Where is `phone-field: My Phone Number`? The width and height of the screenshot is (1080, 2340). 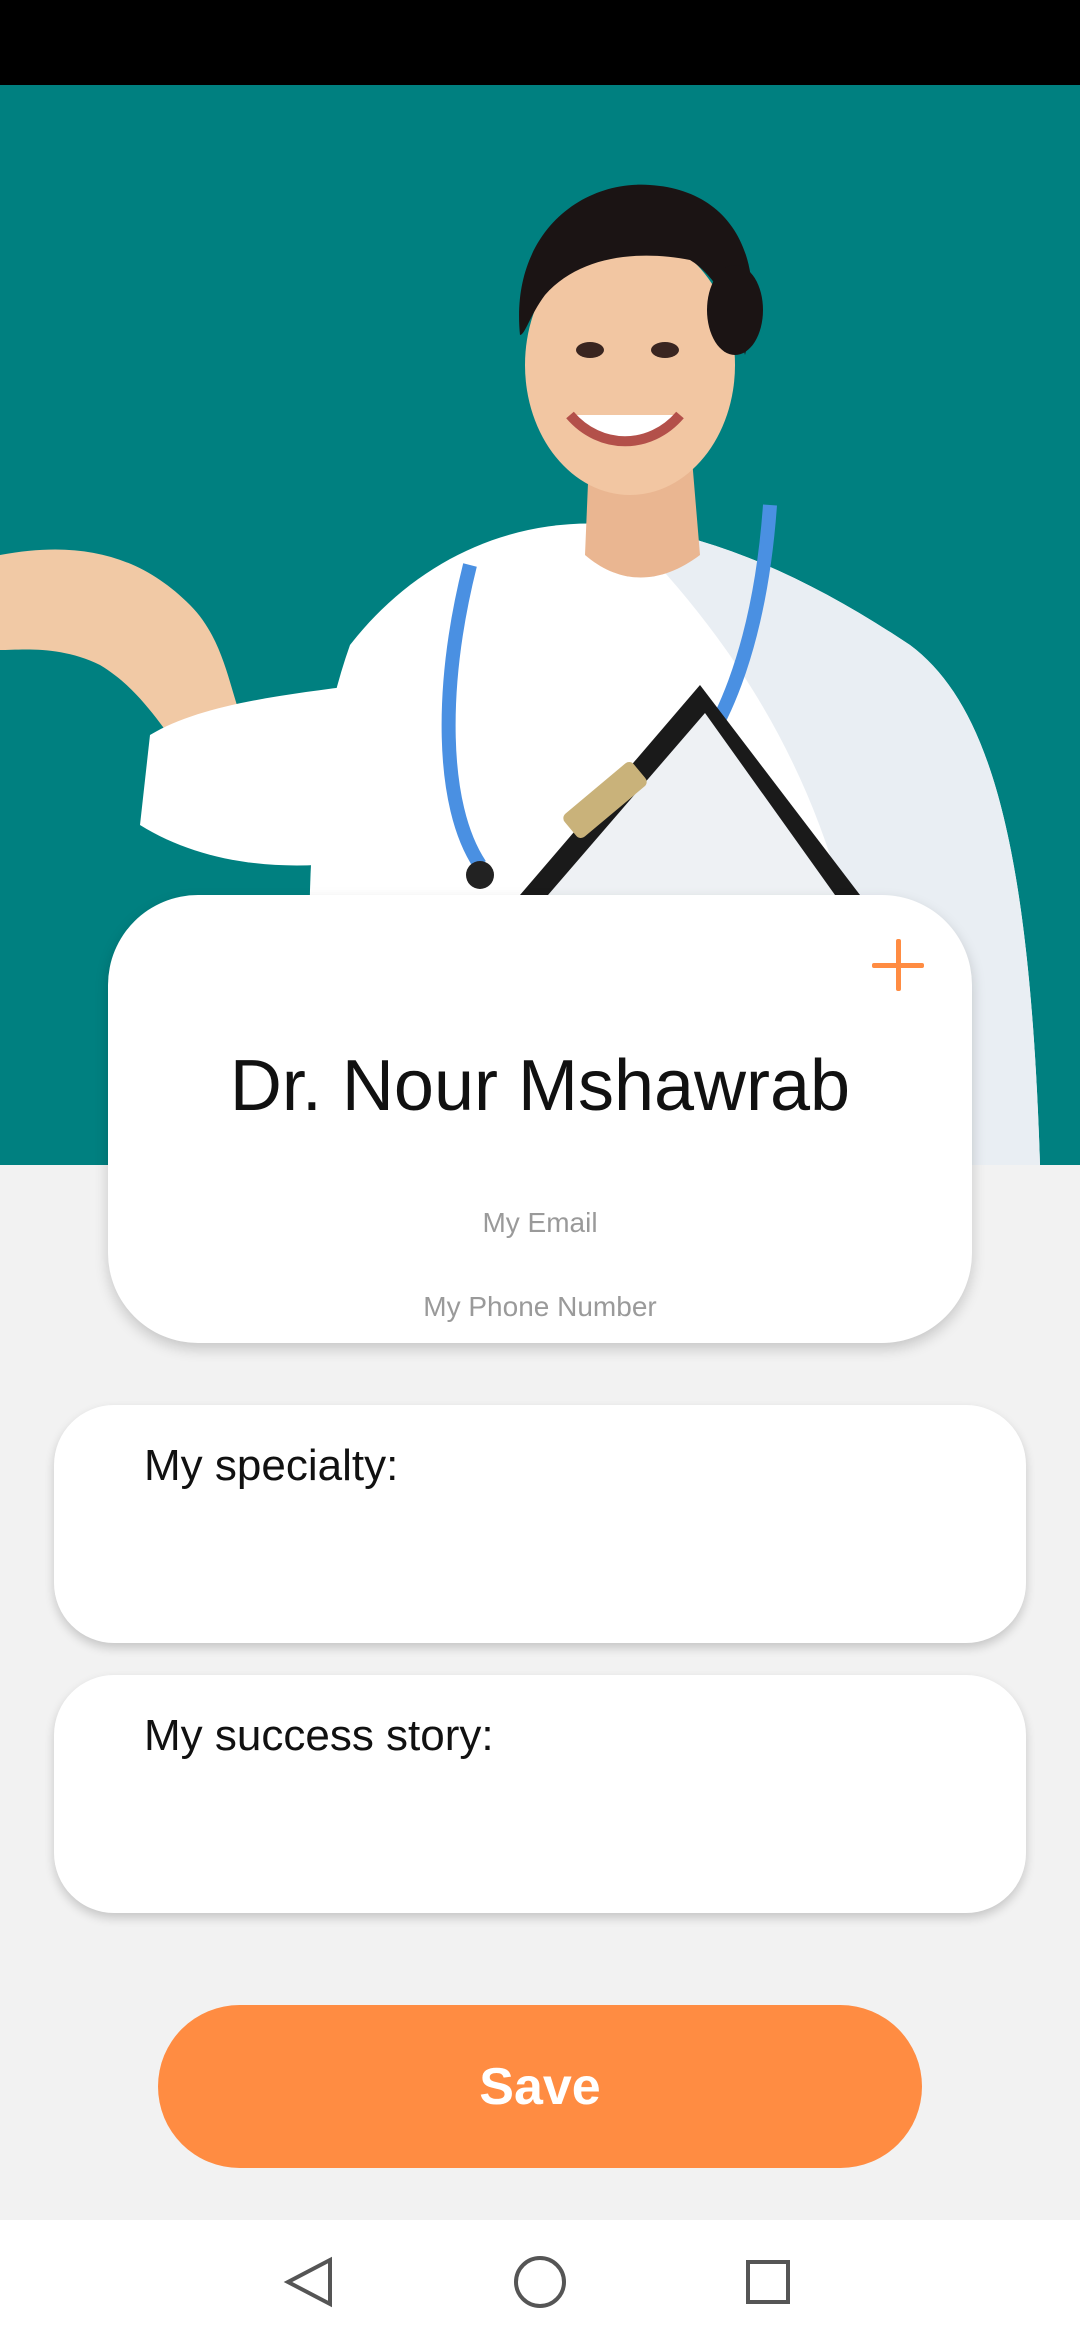 phone-field: My Phone Number is located at coordinates (540, 1307).